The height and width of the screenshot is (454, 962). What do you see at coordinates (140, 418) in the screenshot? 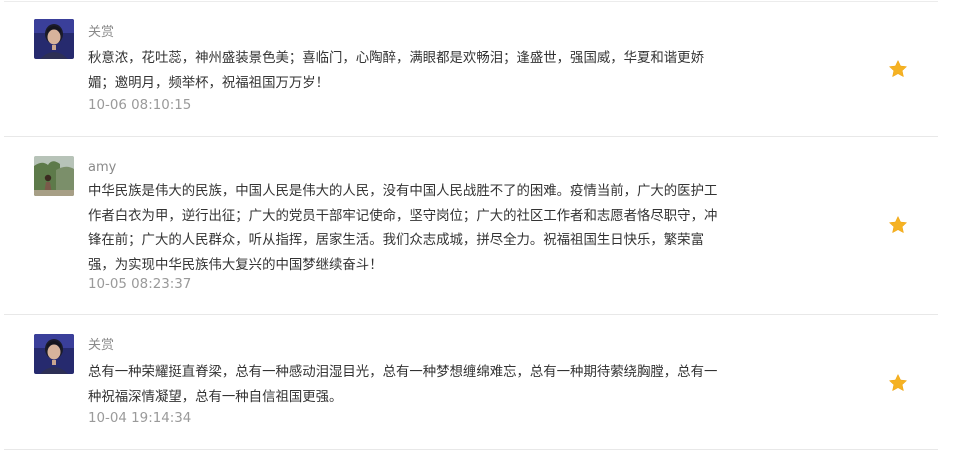
I see `comment-time: 10-04 19:14:34` at bounding box center [140, 418].